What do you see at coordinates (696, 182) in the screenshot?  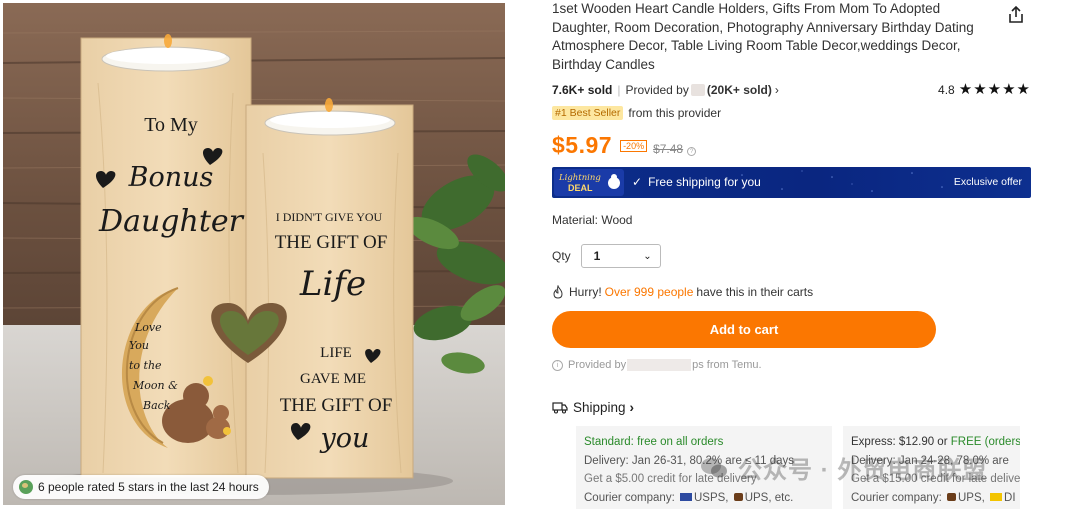 I see `free-shipping-label: ✓ Free shipping for you` at bounding box center [696, 182].